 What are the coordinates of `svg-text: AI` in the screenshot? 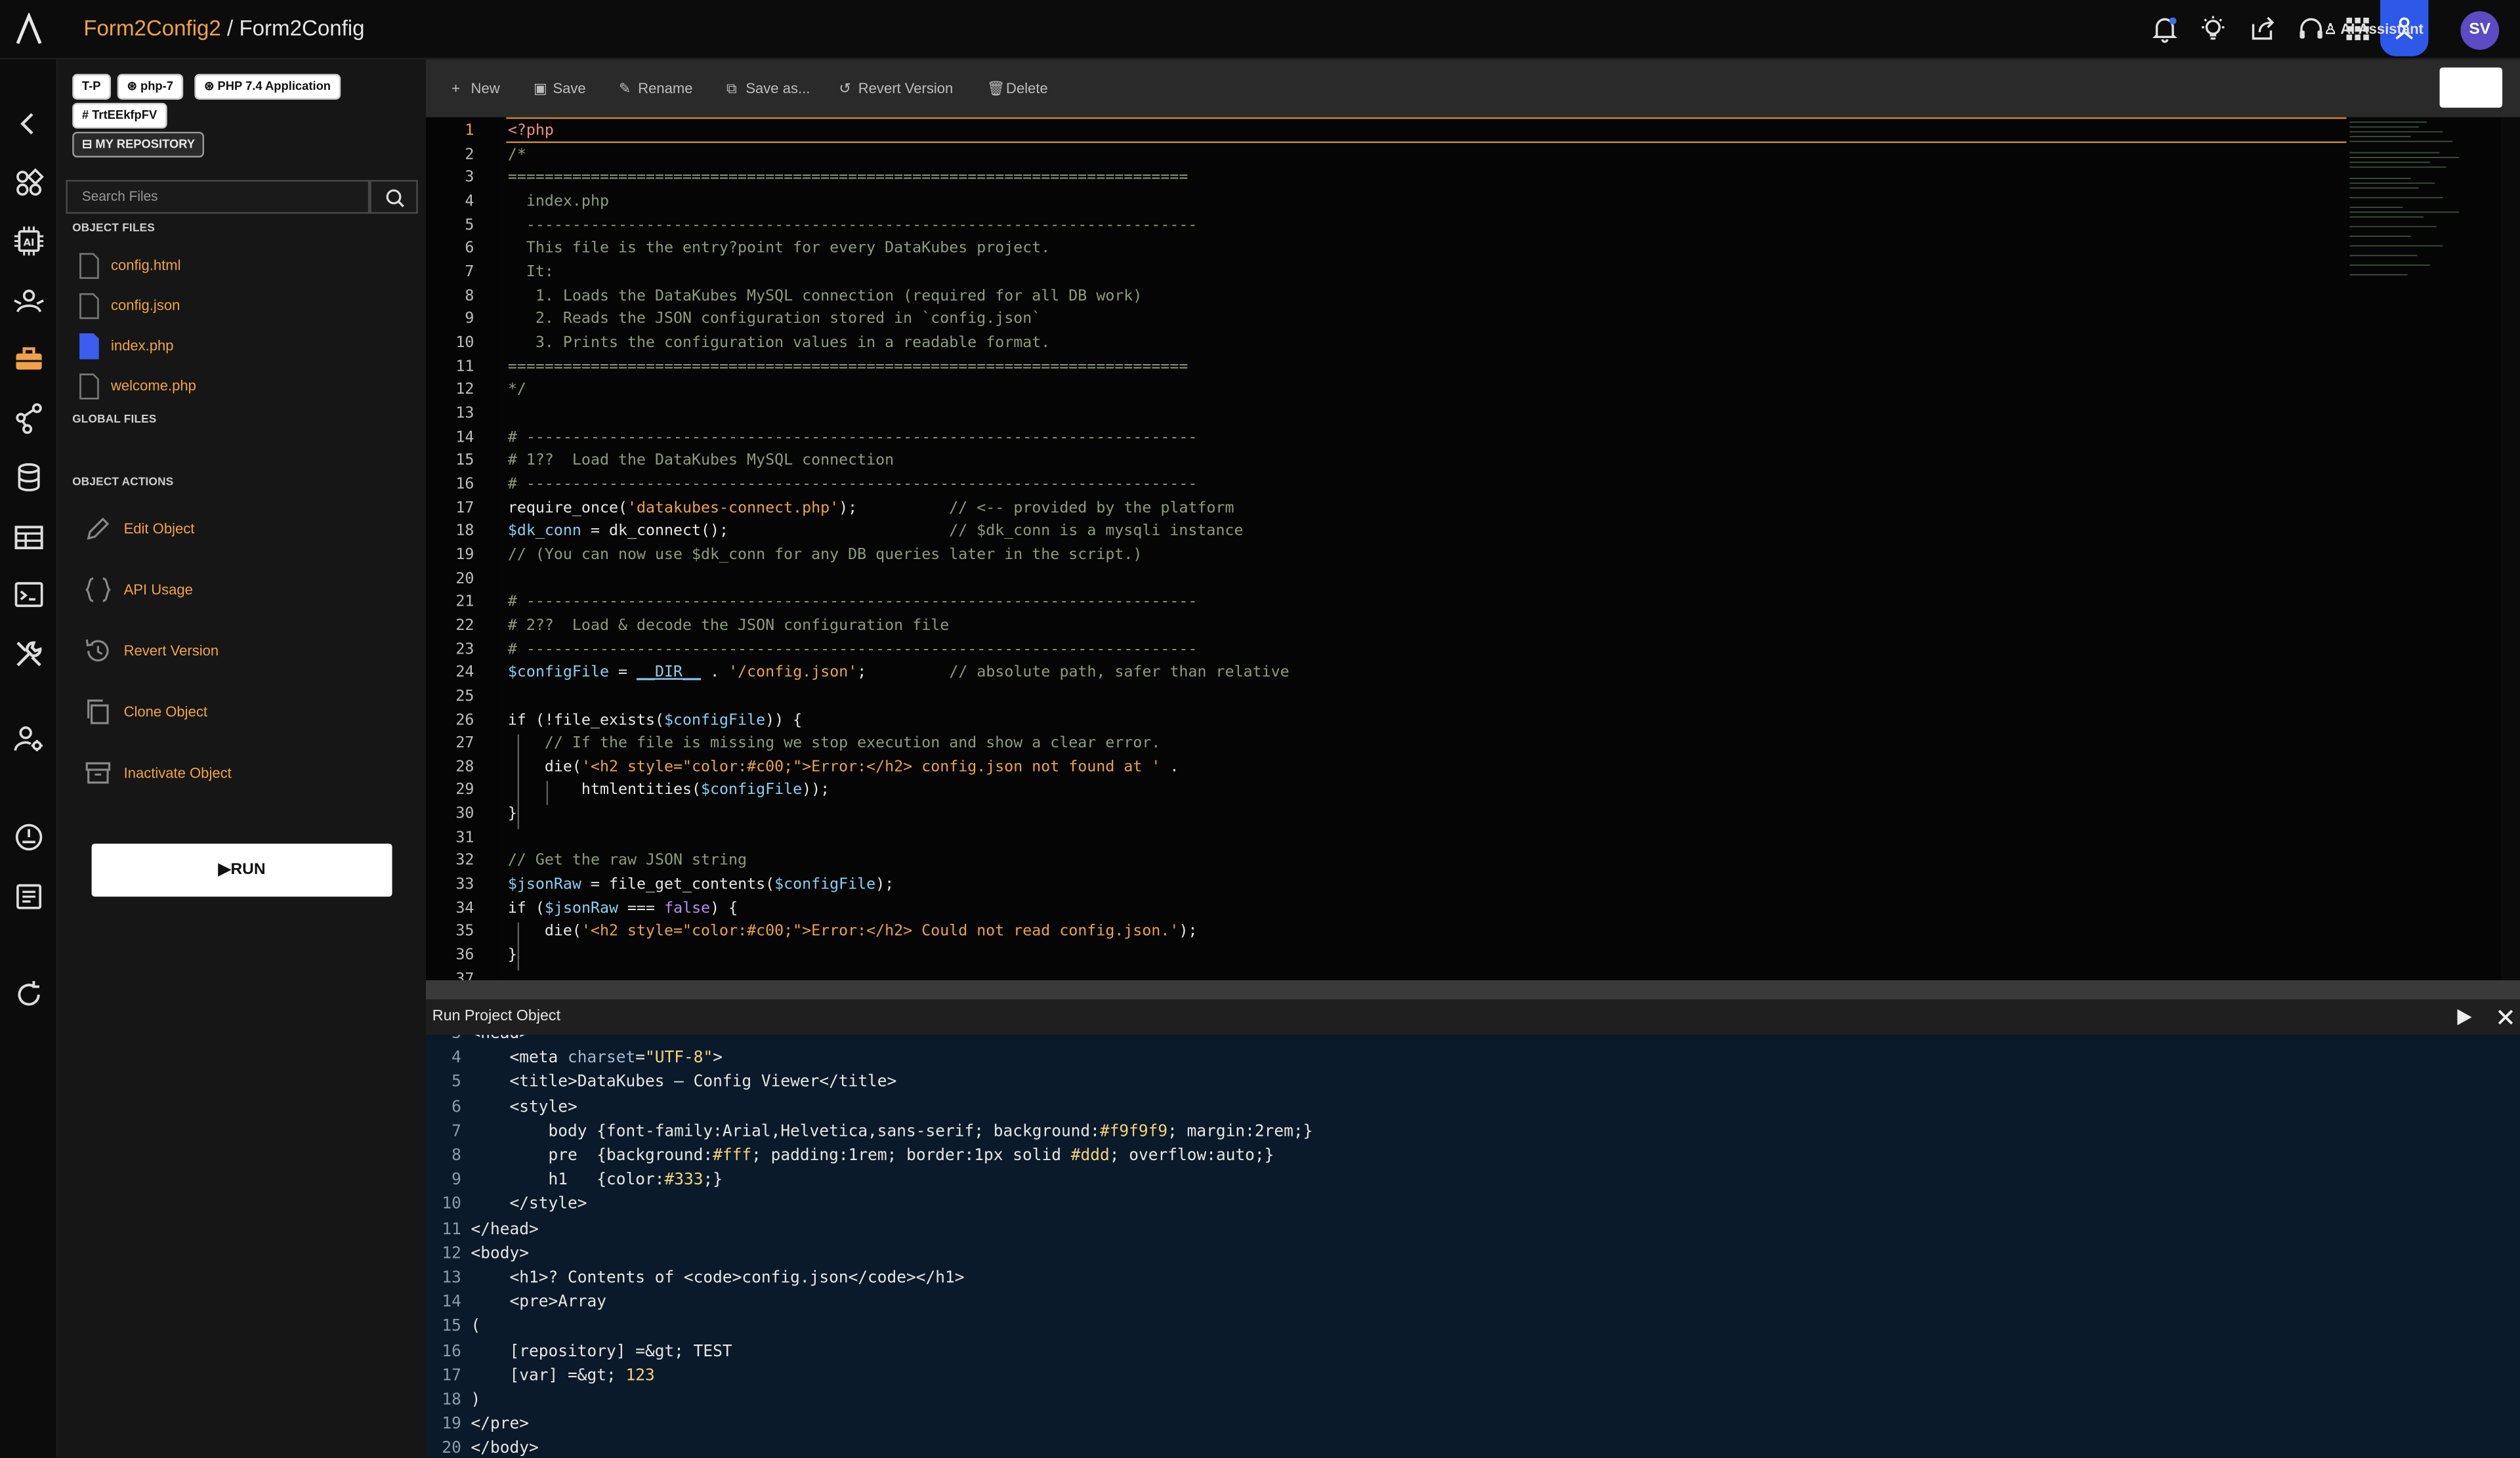 It's located at (29, 243).